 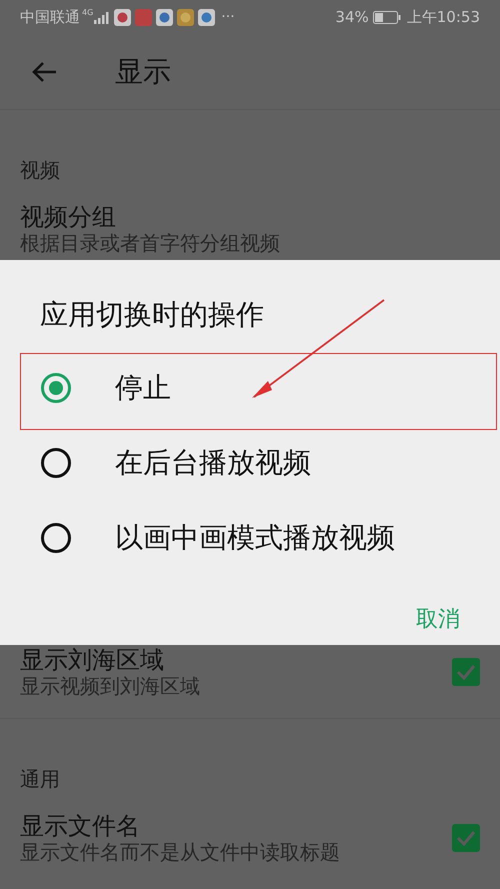 What do you see at coordinates (143, 72) in the screenshot?
I see `page-title: 显示` at bounding box center [143, 72].